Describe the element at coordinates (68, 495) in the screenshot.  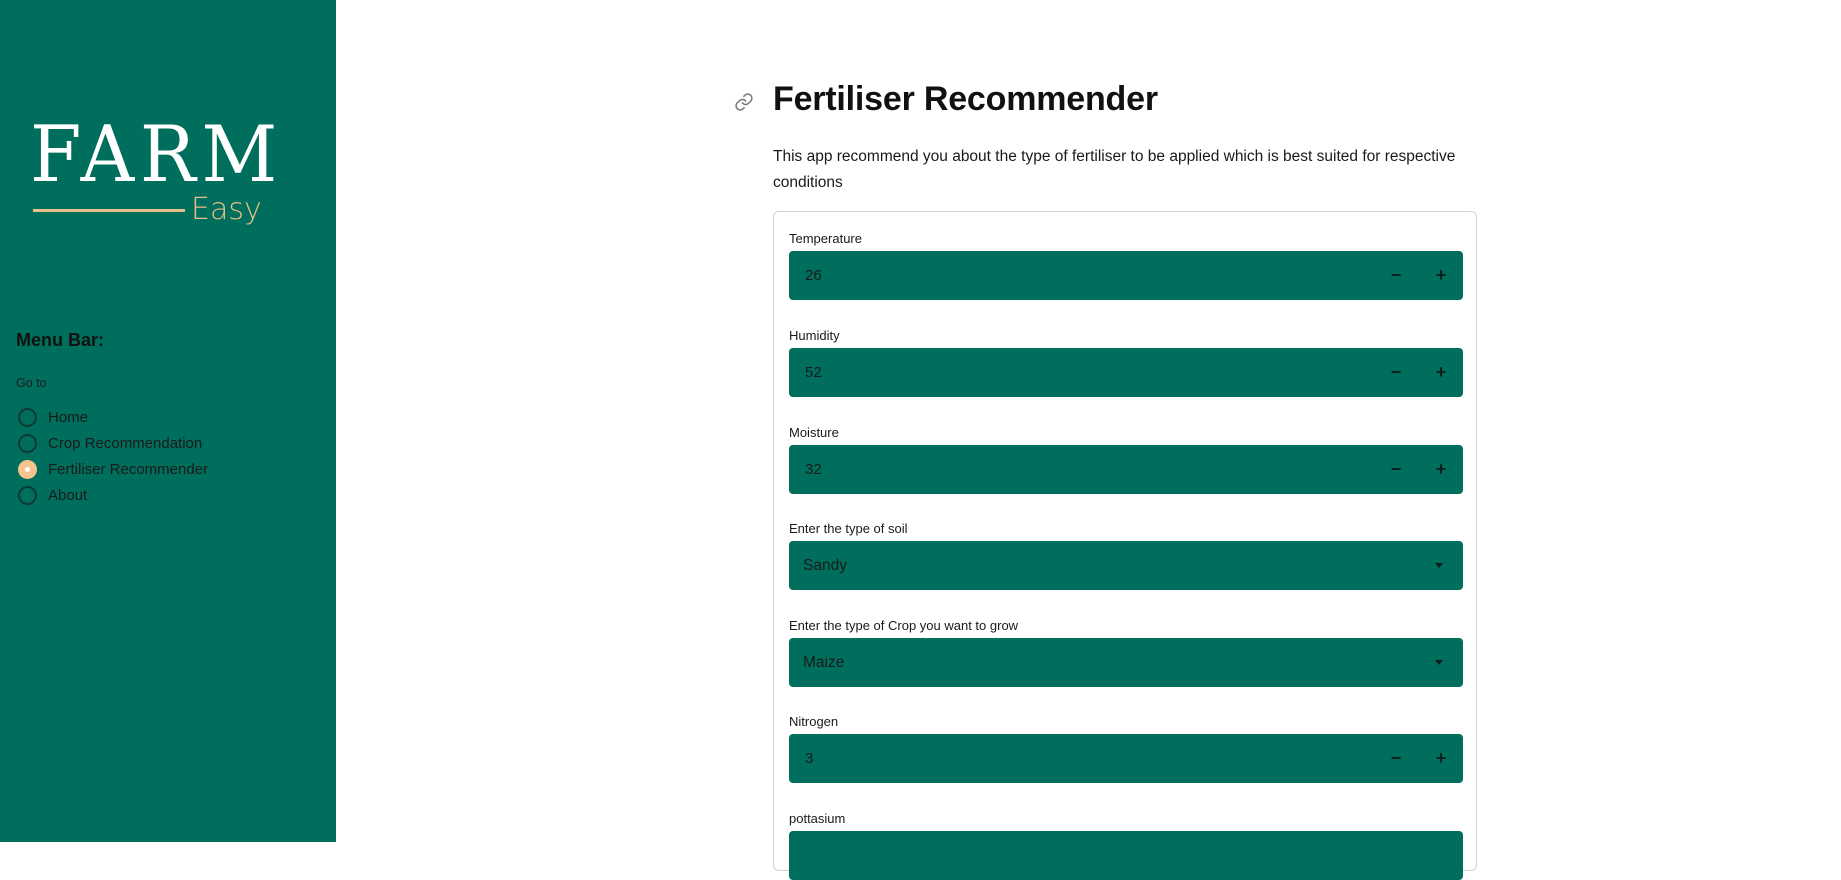
I see `nav-radio-label: About` at that location.